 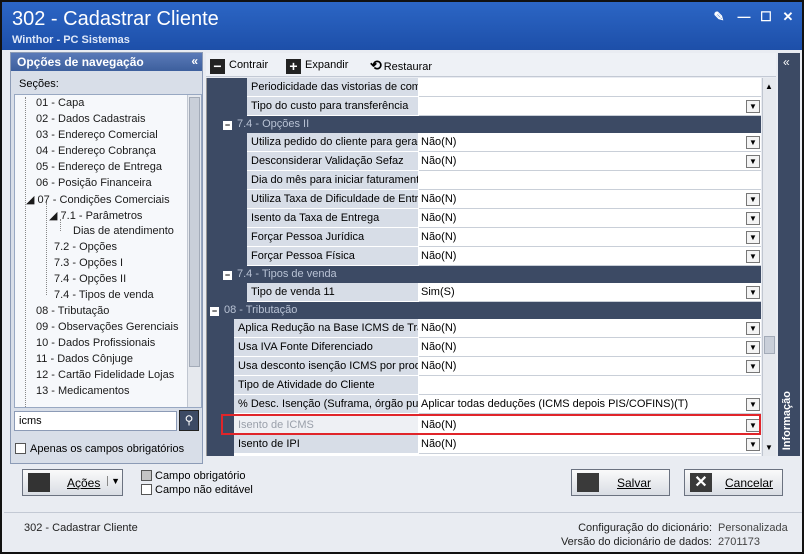 I want to click on grid-row: Usa IVA Fonte Diferenciado Não(N) ▼, so click(x=484, y=347).